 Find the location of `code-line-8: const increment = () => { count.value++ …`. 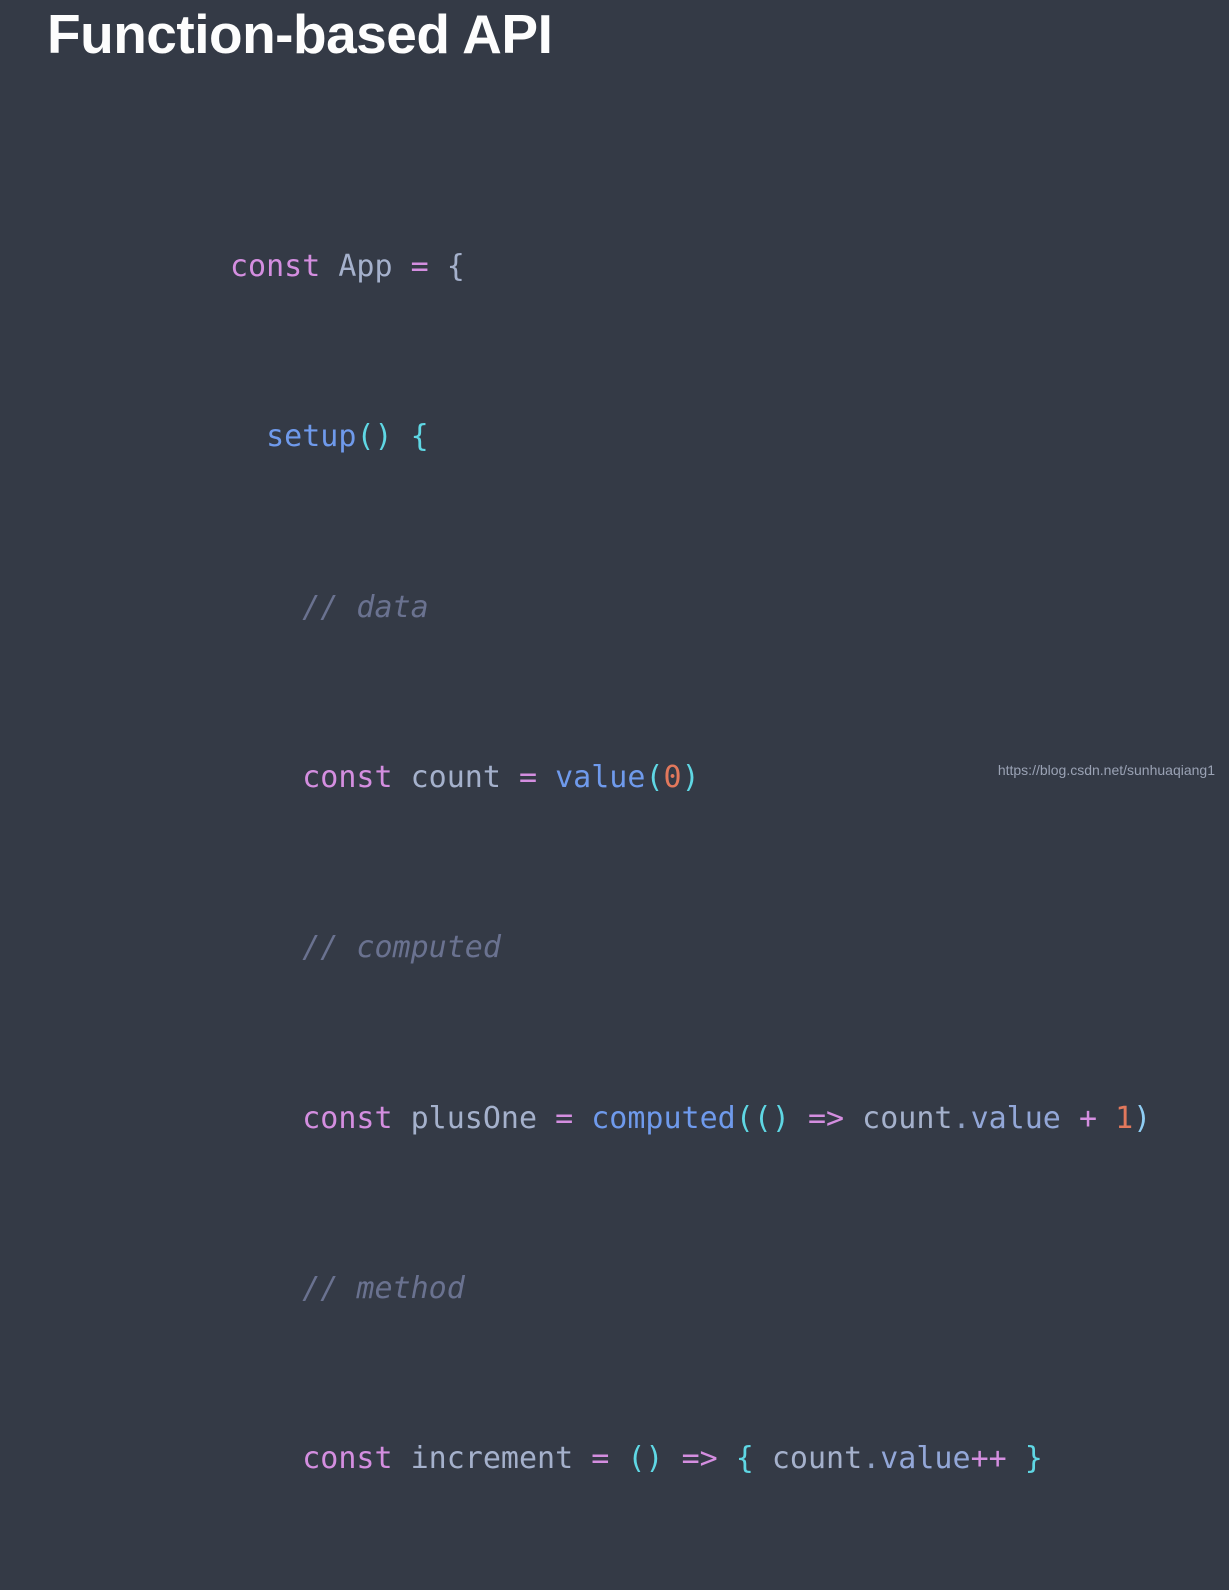

code-line-8: const increment = () => { count.value++ … is located at coordinates (672, 1459).